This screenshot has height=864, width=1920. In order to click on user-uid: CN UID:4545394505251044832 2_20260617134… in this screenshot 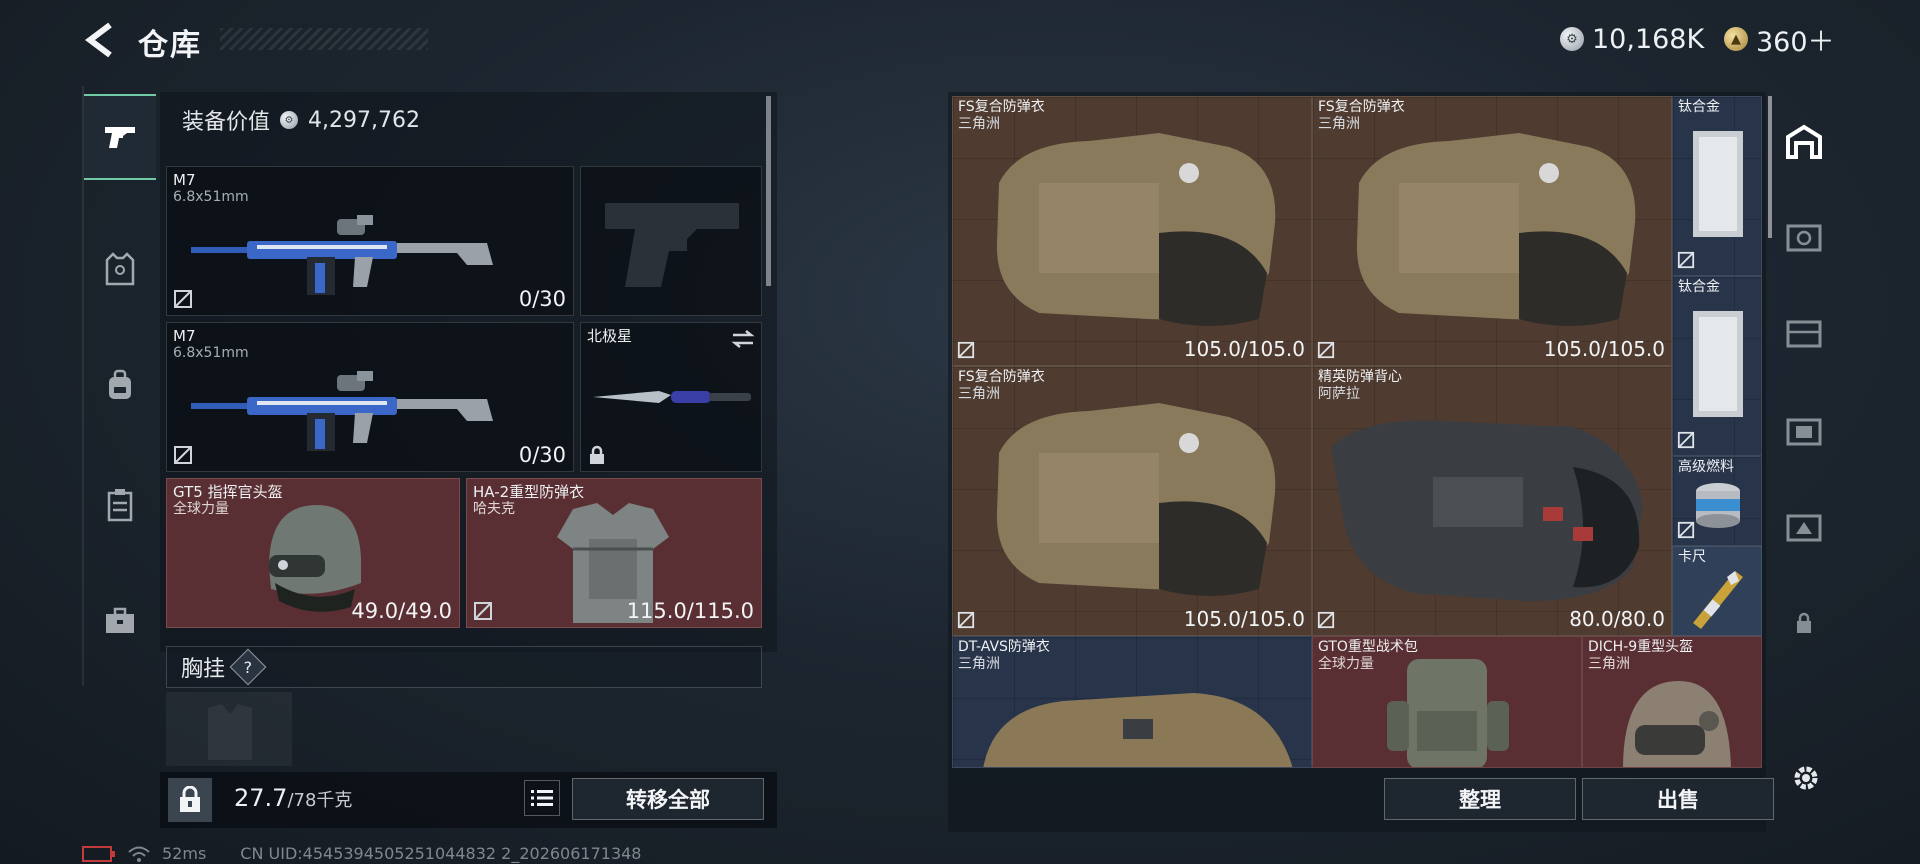, I will do `click(441, 853)`.